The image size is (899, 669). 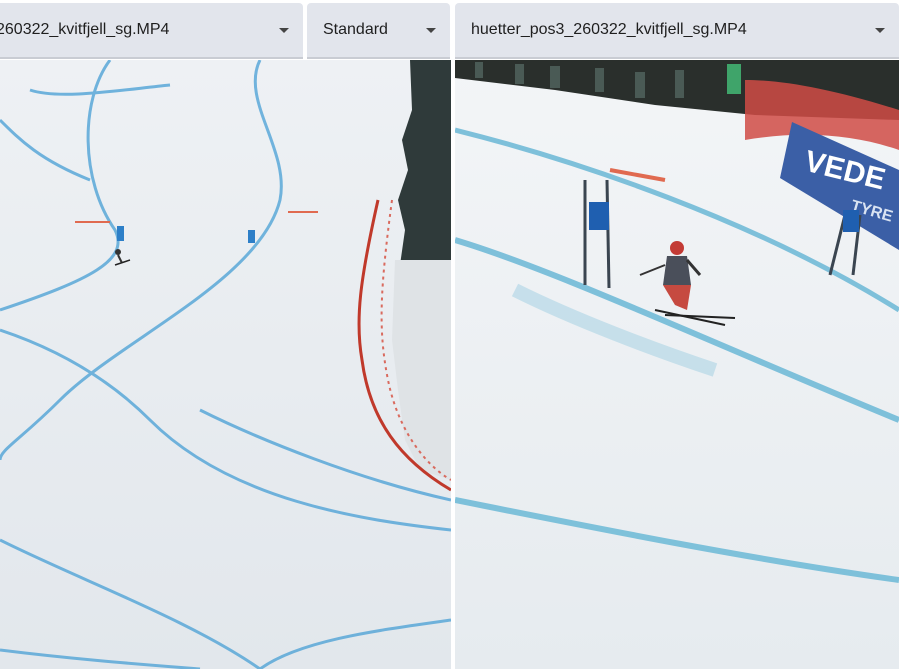 I want to click on view-mode-select: Standard, so click(x=378, y=31).